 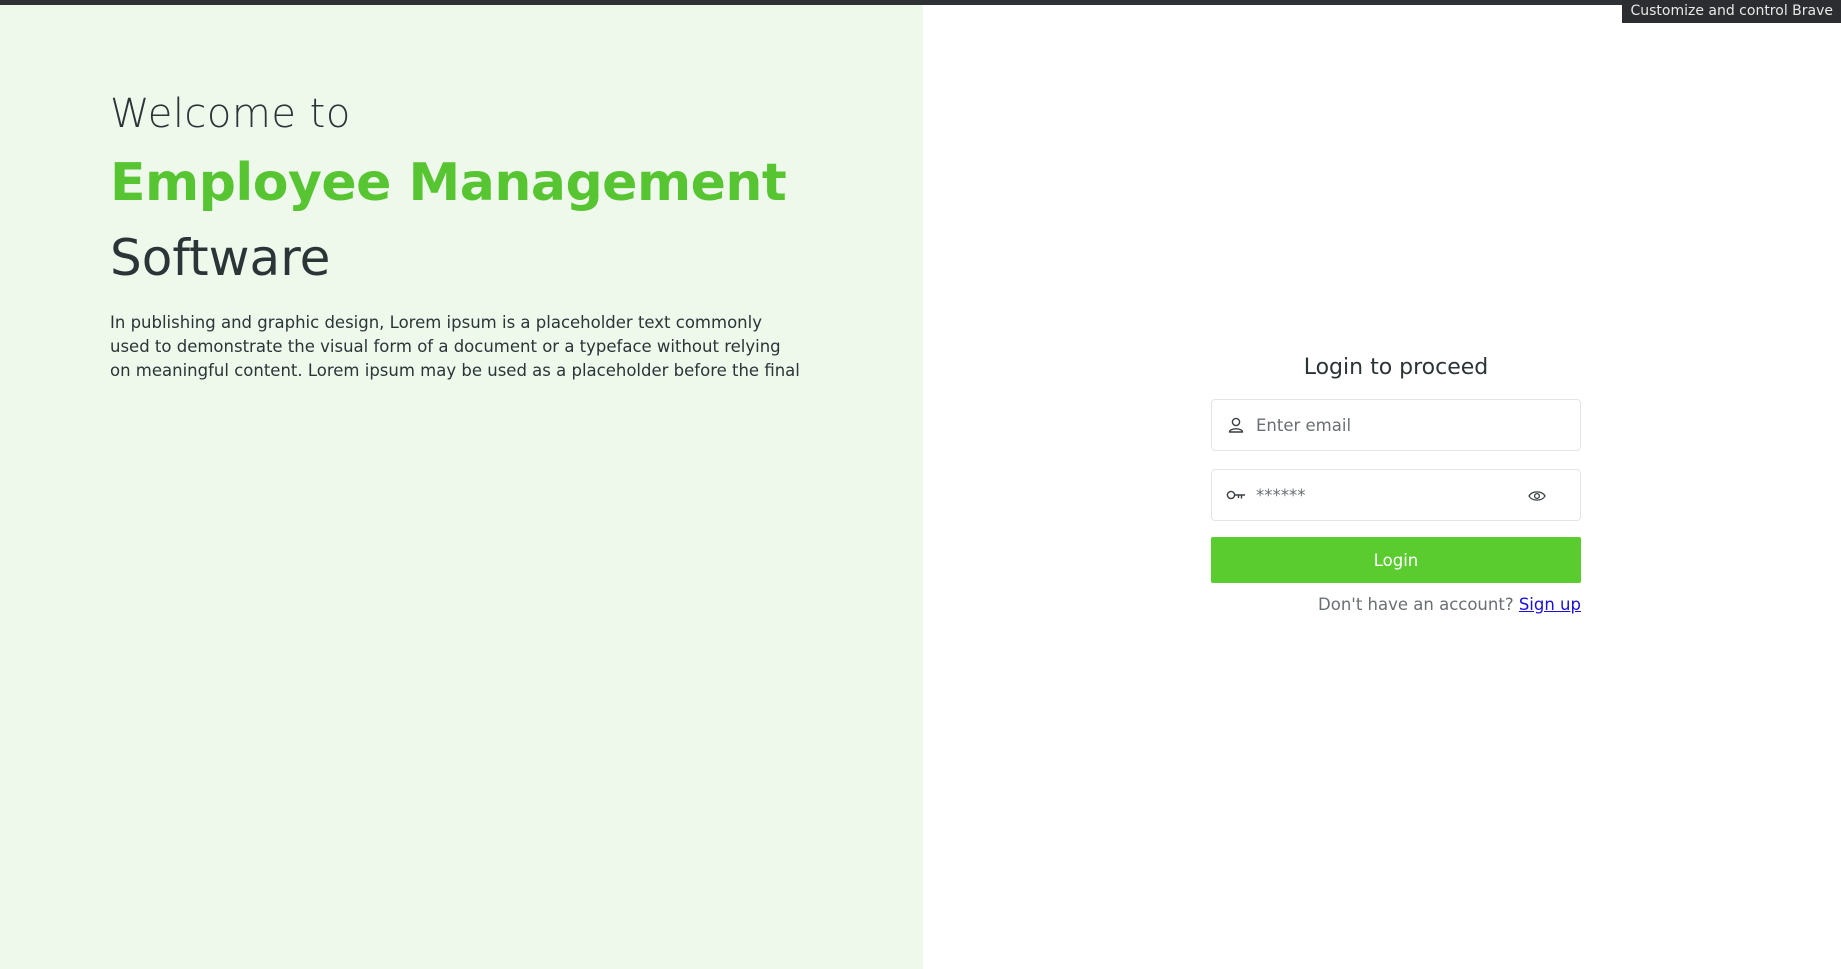 What do you see at coordinates (220, 258) in the screenshot?
I see `brand-subtitle: Software` at bounding box center [220, 258].